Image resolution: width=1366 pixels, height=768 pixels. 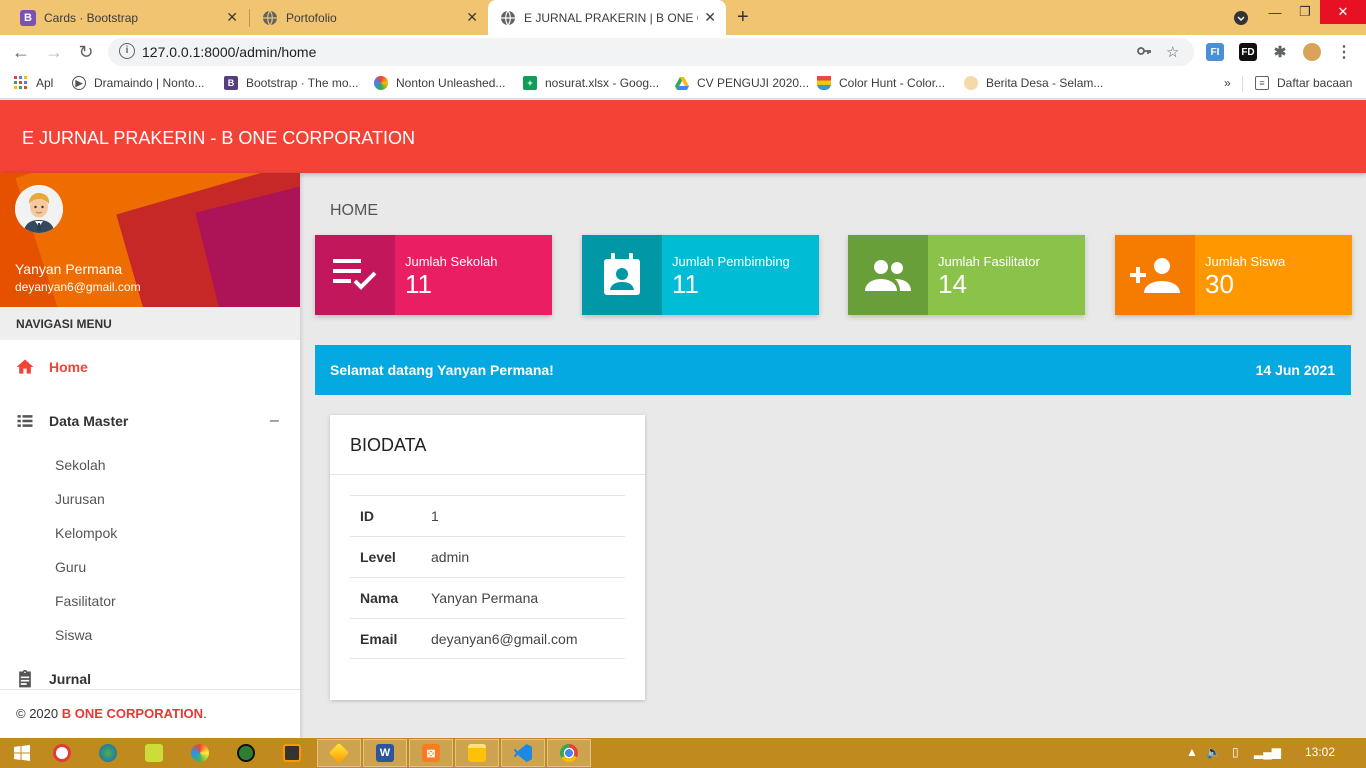 What do you see at coordinates (1305, 12) in the screenshot?
I see `restore-icon: ❐` at bounding box center [1305, 12].